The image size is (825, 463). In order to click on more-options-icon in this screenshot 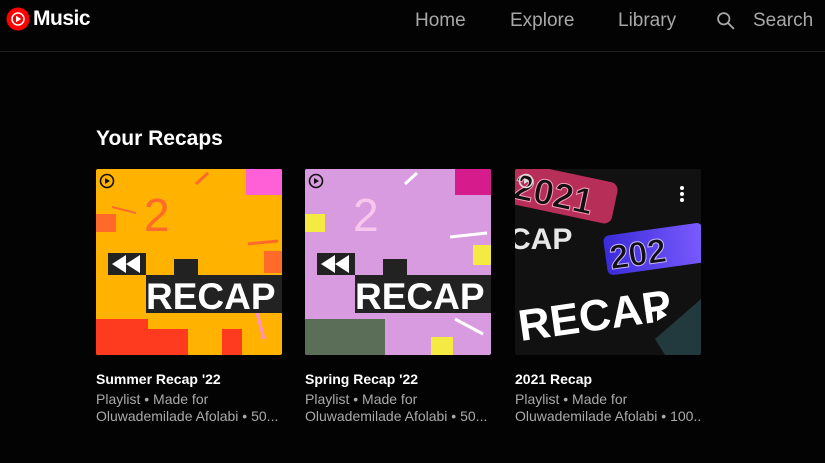, I will do `click(682, 194)`.